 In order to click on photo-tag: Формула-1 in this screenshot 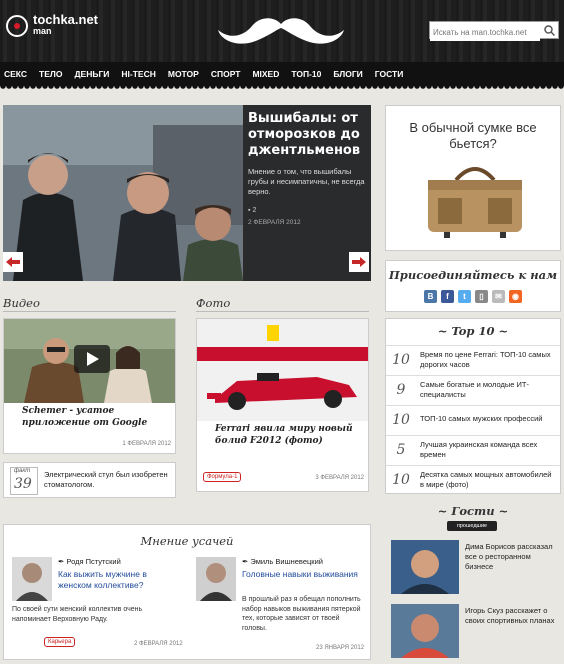, I will do `click(222, 477)`.